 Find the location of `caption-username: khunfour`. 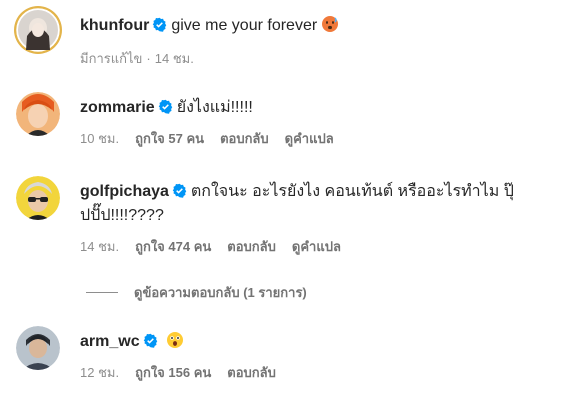

caption-username: khunfour is located at coordinates (114, 25).